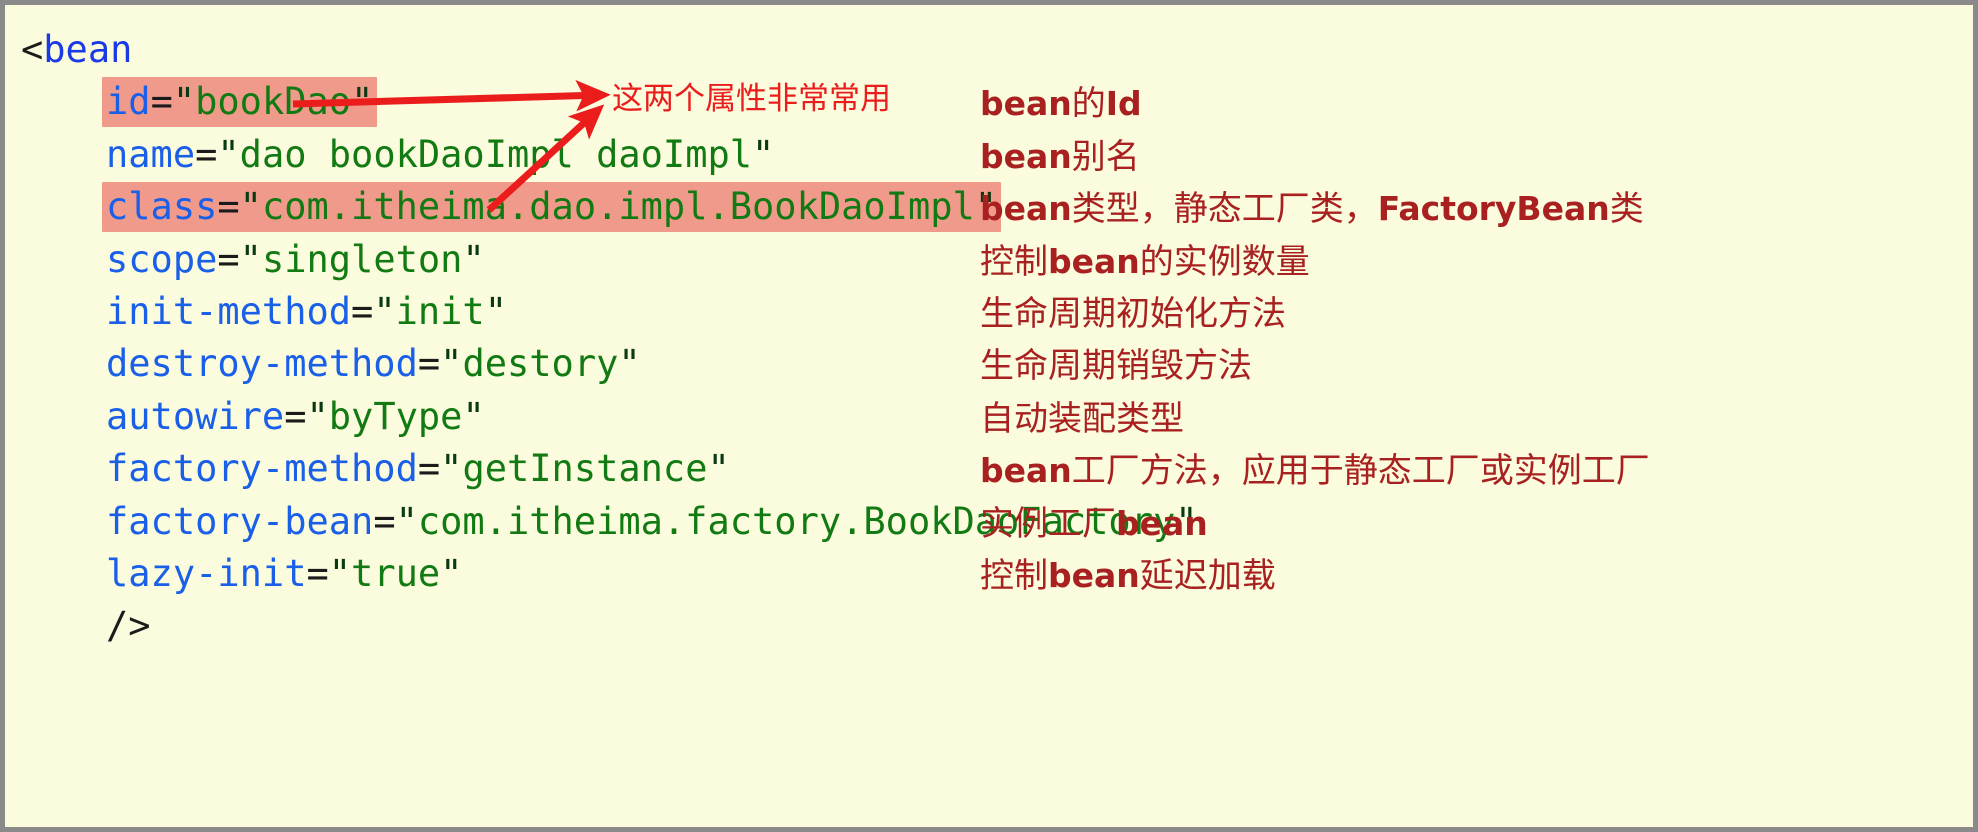 The height and width of the screenshot is (832, 1978). I want to click on code-text: factory-method="getInstance", so click(418, 468).